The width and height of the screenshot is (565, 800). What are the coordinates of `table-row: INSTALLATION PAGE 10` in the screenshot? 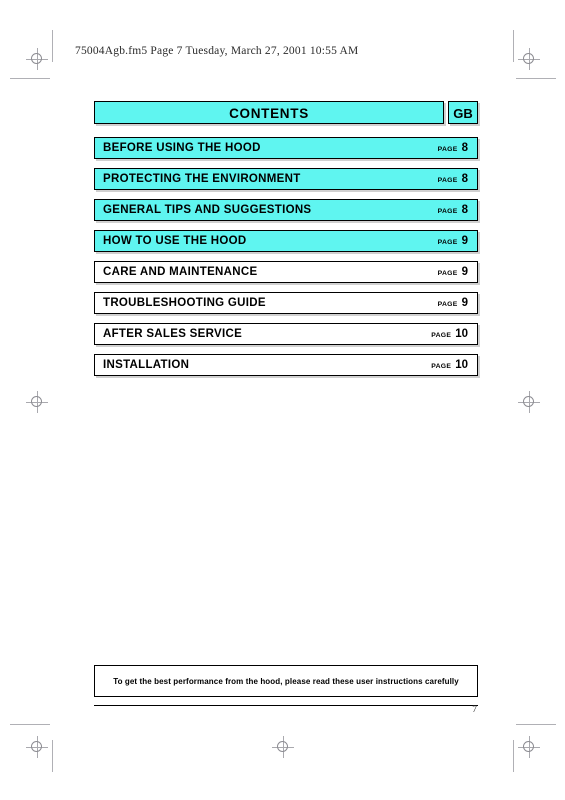 It's located at (286, 365).